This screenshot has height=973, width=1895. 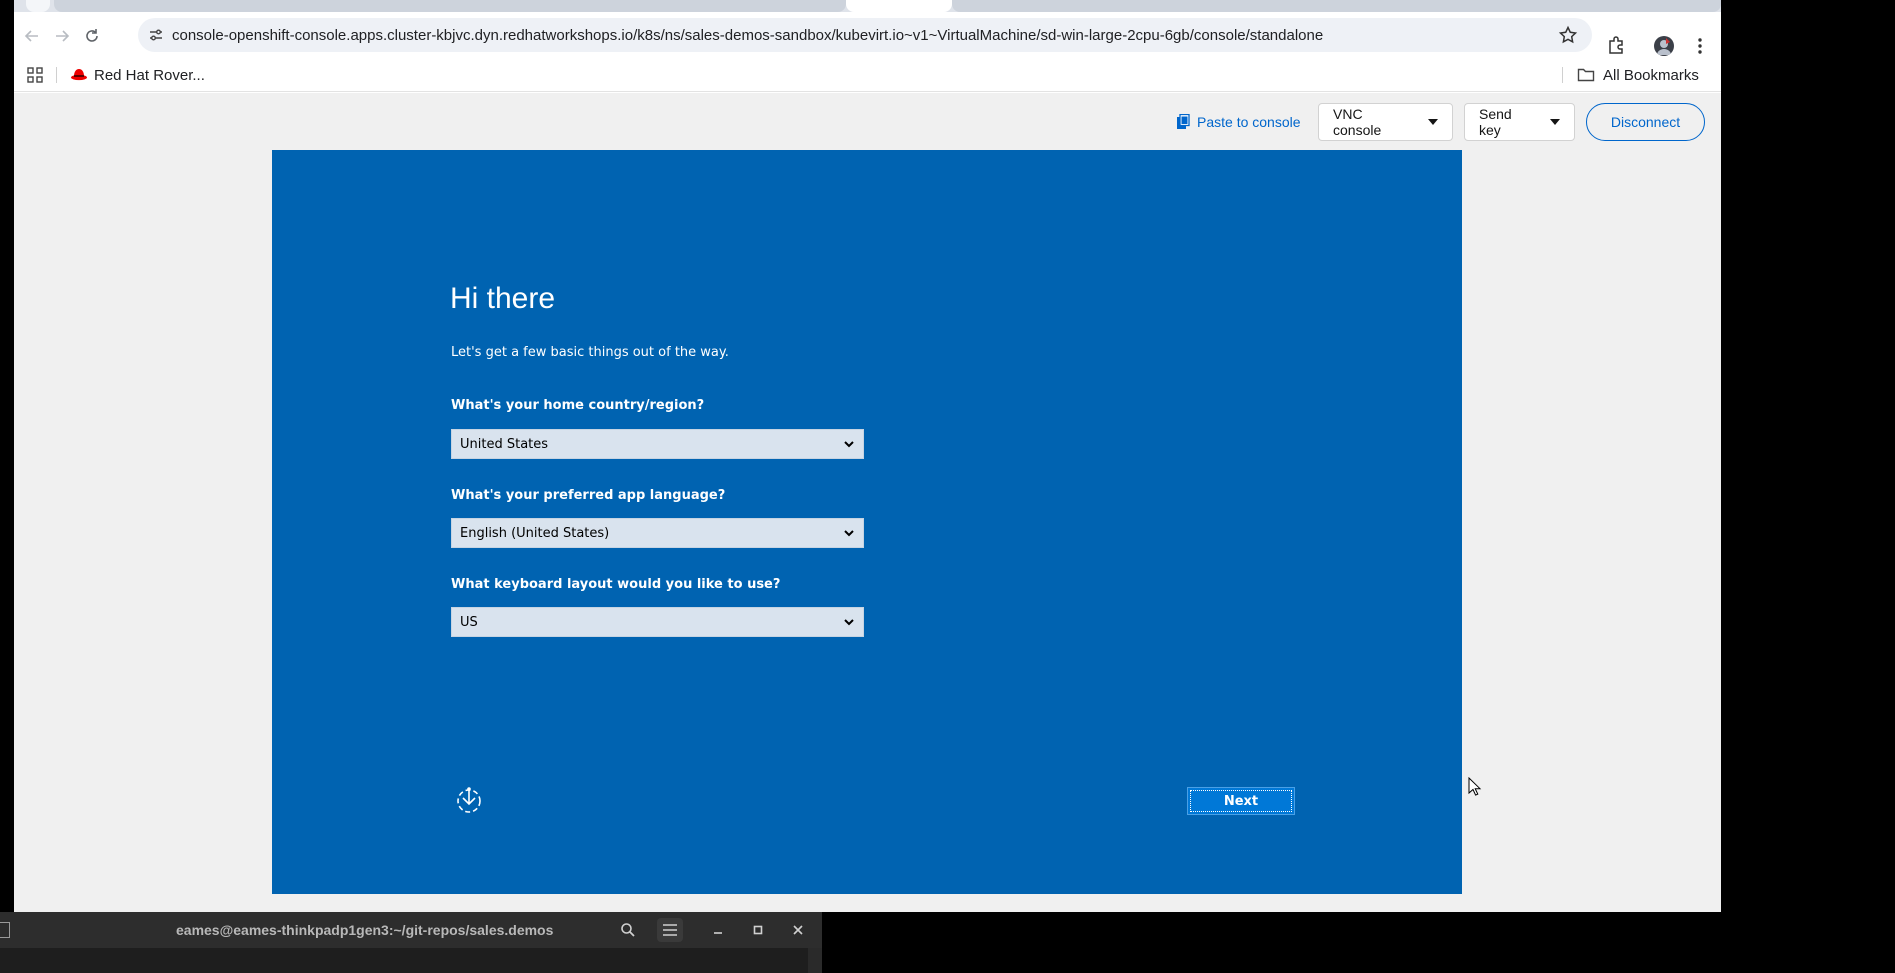 I want to click on language-value: English (United States), so click(x=535, y=533).